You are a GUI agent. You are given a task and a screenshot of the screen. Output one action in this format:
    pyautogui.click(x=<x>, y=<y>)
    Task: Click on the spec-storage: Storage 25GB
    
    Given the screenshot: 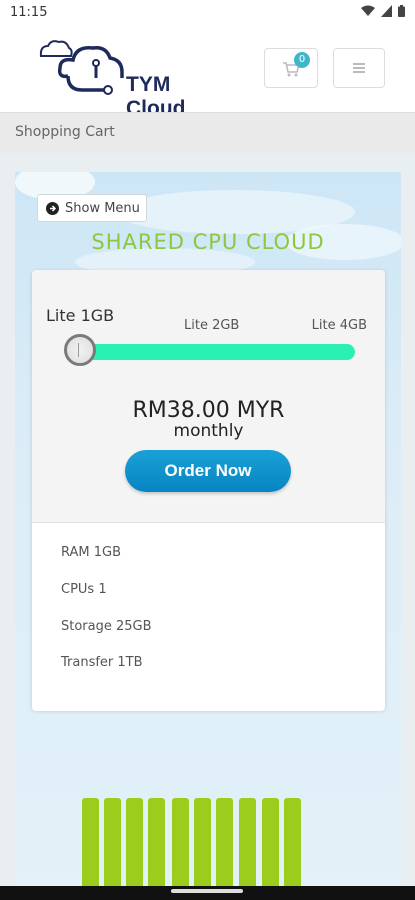 What is the action you would take?
    pyautogui.click(x=106, y=626)
    